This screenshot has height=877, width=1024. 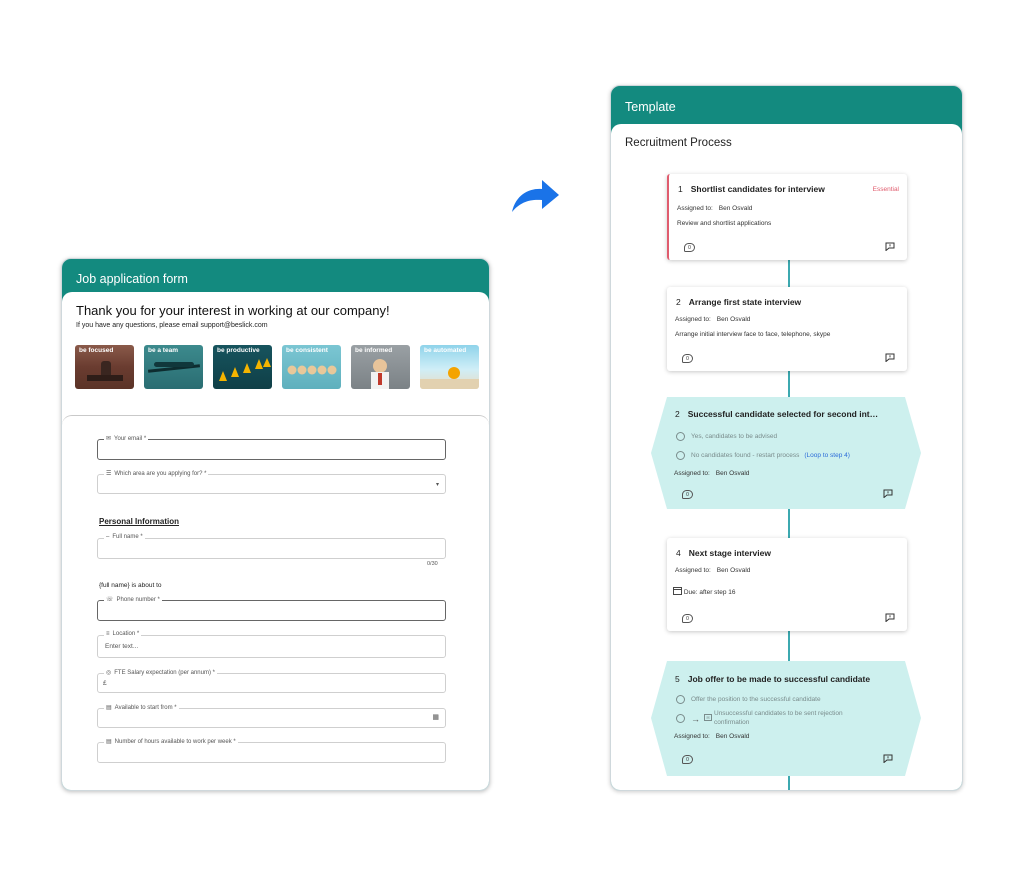 What do you see at coordinates (695, 719) in the screenshot?
I see `forward-arrow-icon: →` at bounding box center [695, 719].